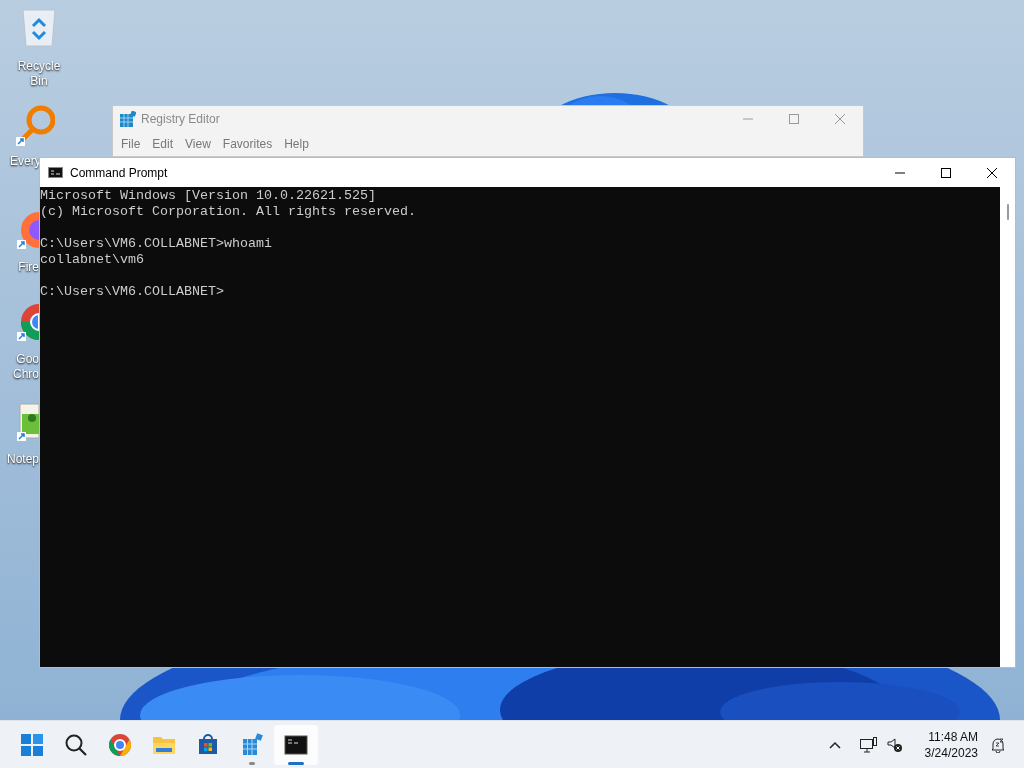 The image size is (1024, 768). What do you see at coordinates (834, 744) in the screenshot?
I see `chevron-up-icon` at bounding box center [834, 744].